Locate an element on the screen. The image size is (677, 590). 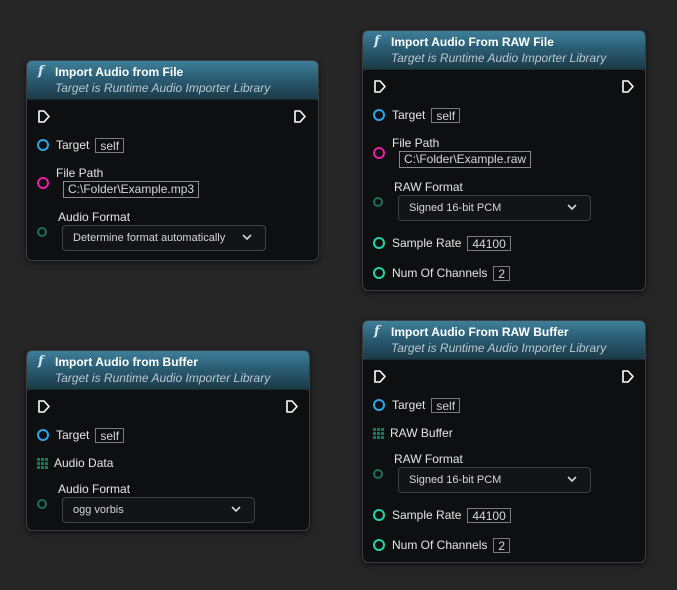
node-title: Import Audio From RAW File is located at coordinates (472, 42).